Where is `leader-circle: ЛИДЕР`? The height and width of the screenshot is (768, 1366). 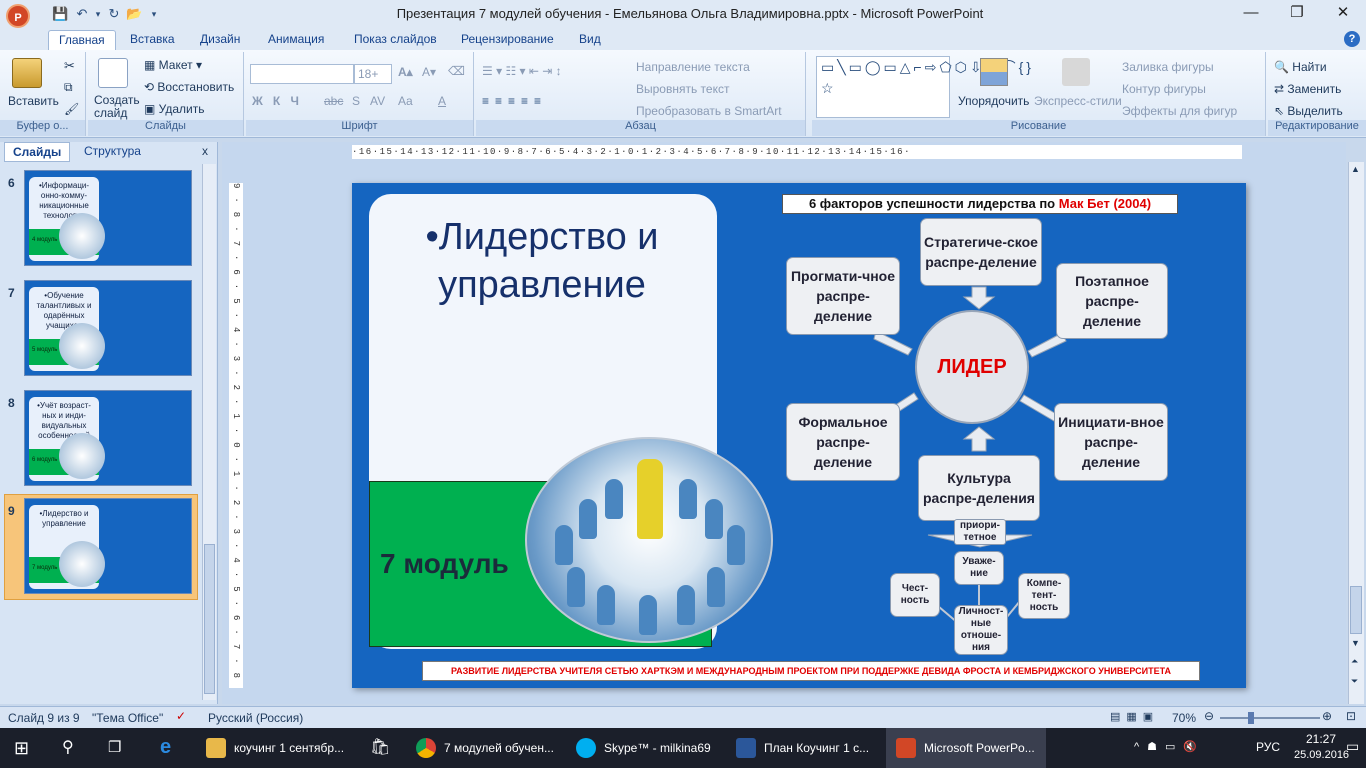
leader-circle: ЛИДЕР is located at coordinates (972, 367).